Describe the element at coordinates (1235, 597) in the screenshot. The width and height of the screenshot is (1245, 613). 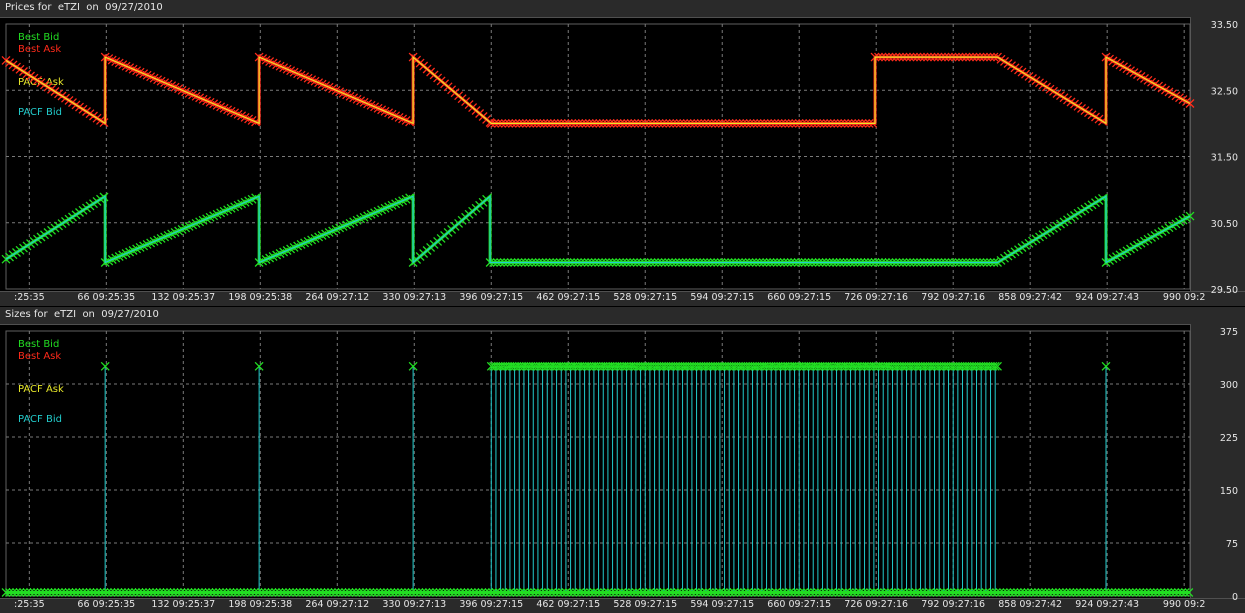
I see `y-tick-label: 0` at that location.